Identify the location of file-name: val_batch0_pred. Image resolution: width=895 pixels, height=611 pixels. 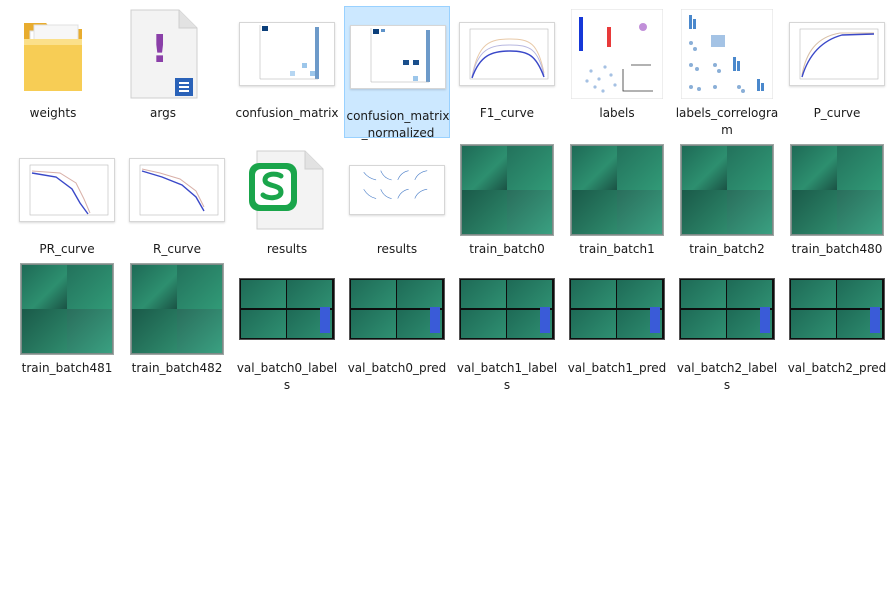
(397, 368).